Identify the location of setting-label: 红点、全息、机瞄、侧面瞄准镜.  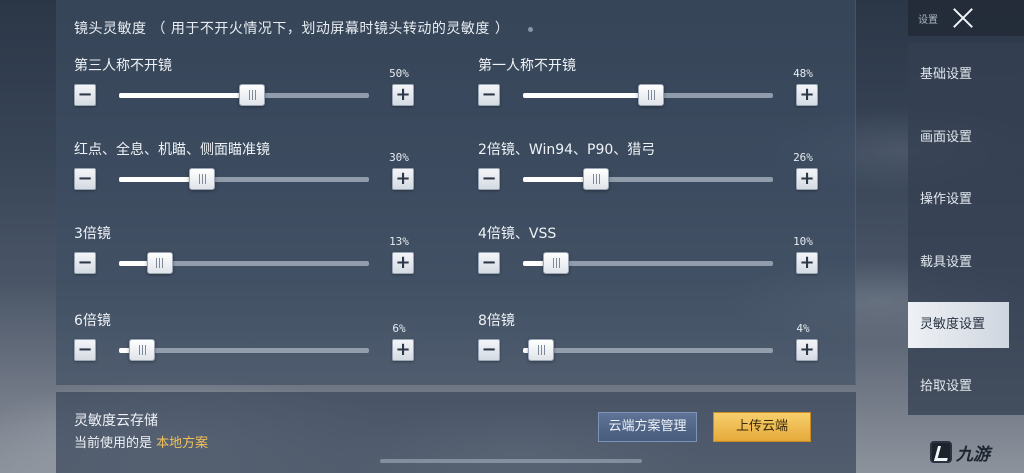
(172, 150).